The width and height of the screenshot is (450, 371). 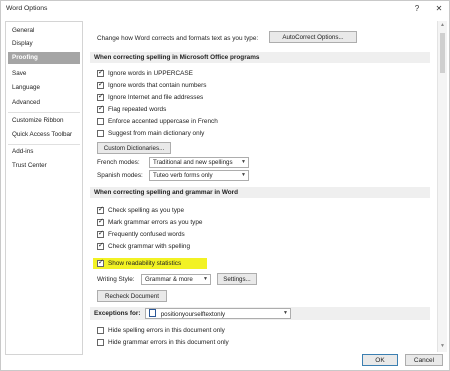 What do you see at coordinates (132, 296) in the screenshot?
I see `recheck-document-button: Recheck Document` at bounding box center [132, 296].